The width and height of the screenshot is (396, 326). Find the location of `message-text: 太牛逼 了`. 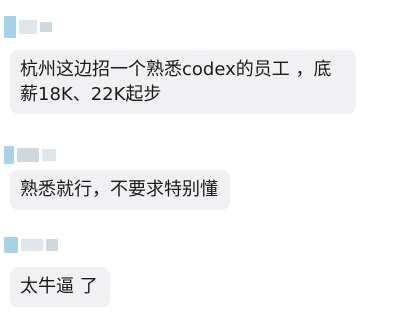

message-text: 太牛逼 了 is located at coordinates (59, 286).